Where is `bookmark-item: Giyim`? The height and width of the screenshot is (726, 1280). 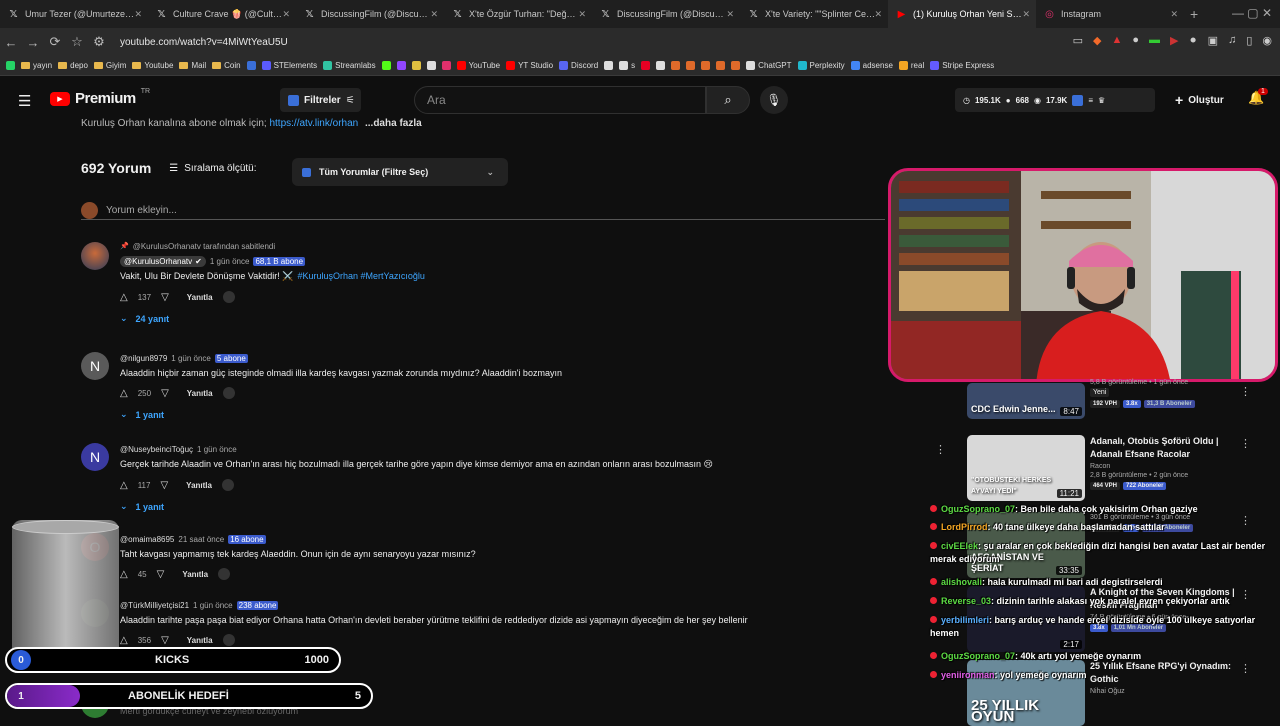
bookmark-item: Giyim is located at coordinates (109, 65).